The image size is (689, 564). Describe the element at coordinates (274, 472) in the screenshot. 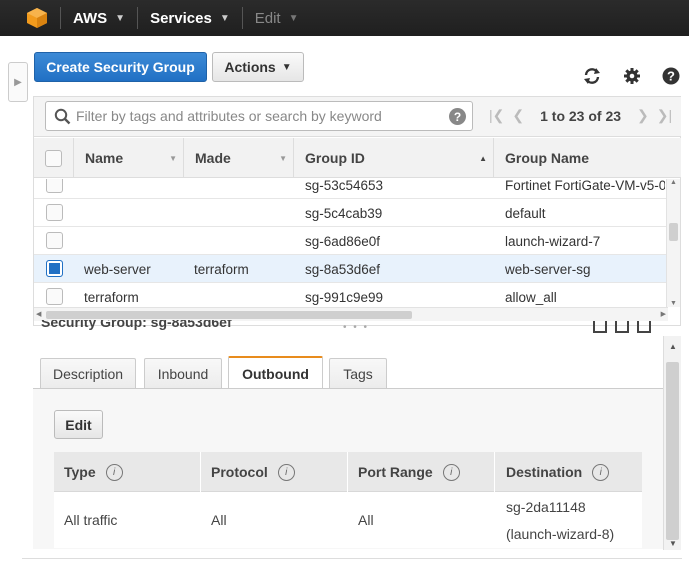

I see `rules-column-protocol: Protocol i` at that location.